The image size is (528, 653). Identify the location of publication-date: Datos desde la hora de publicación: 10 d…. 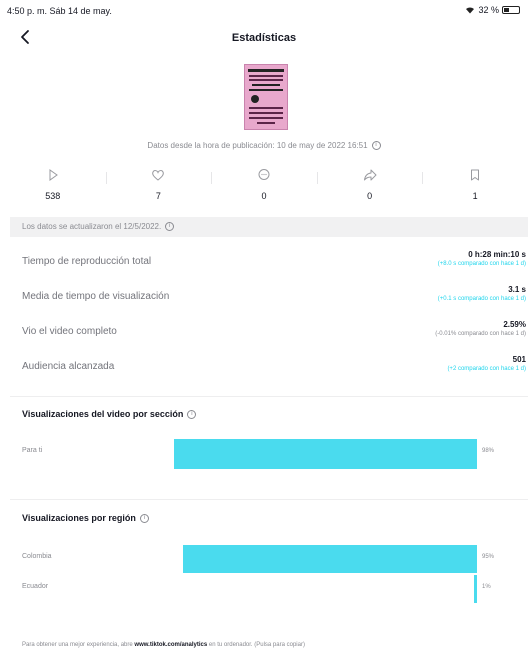
(264, 146).